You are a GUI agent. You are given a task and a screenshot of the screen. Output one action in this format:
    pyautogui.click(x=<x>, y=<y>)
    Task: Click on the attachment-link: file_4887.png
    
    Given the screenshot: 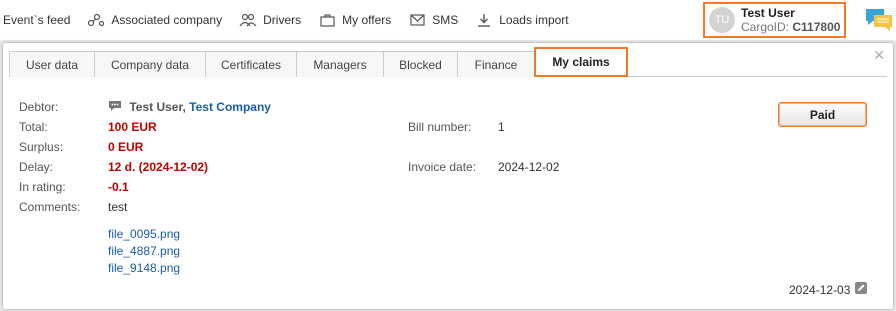 What is the action you would take?
    pyautogui.click(x=144, y=251)
    